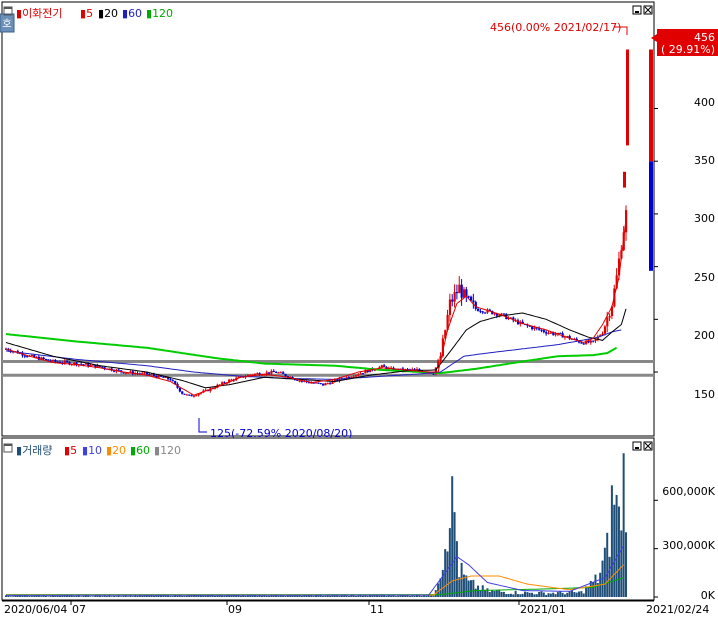 The width and height of the screenshot is (718, 620). I want to click on last-candle-body-down, so click(651, 216).